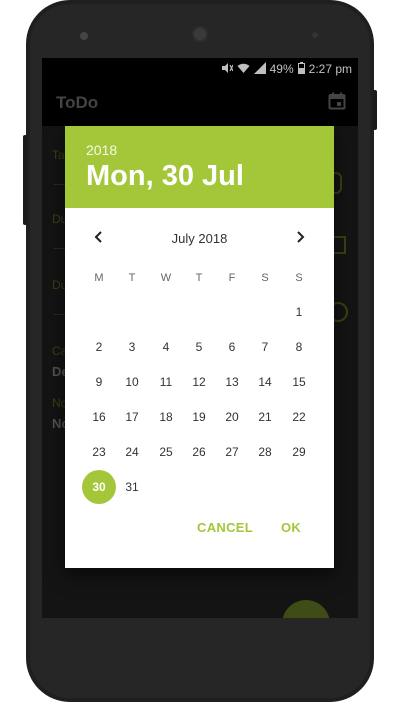 The image size is (400, 702). I want to click on cancel-button: CANCEL, so click(225, 527).